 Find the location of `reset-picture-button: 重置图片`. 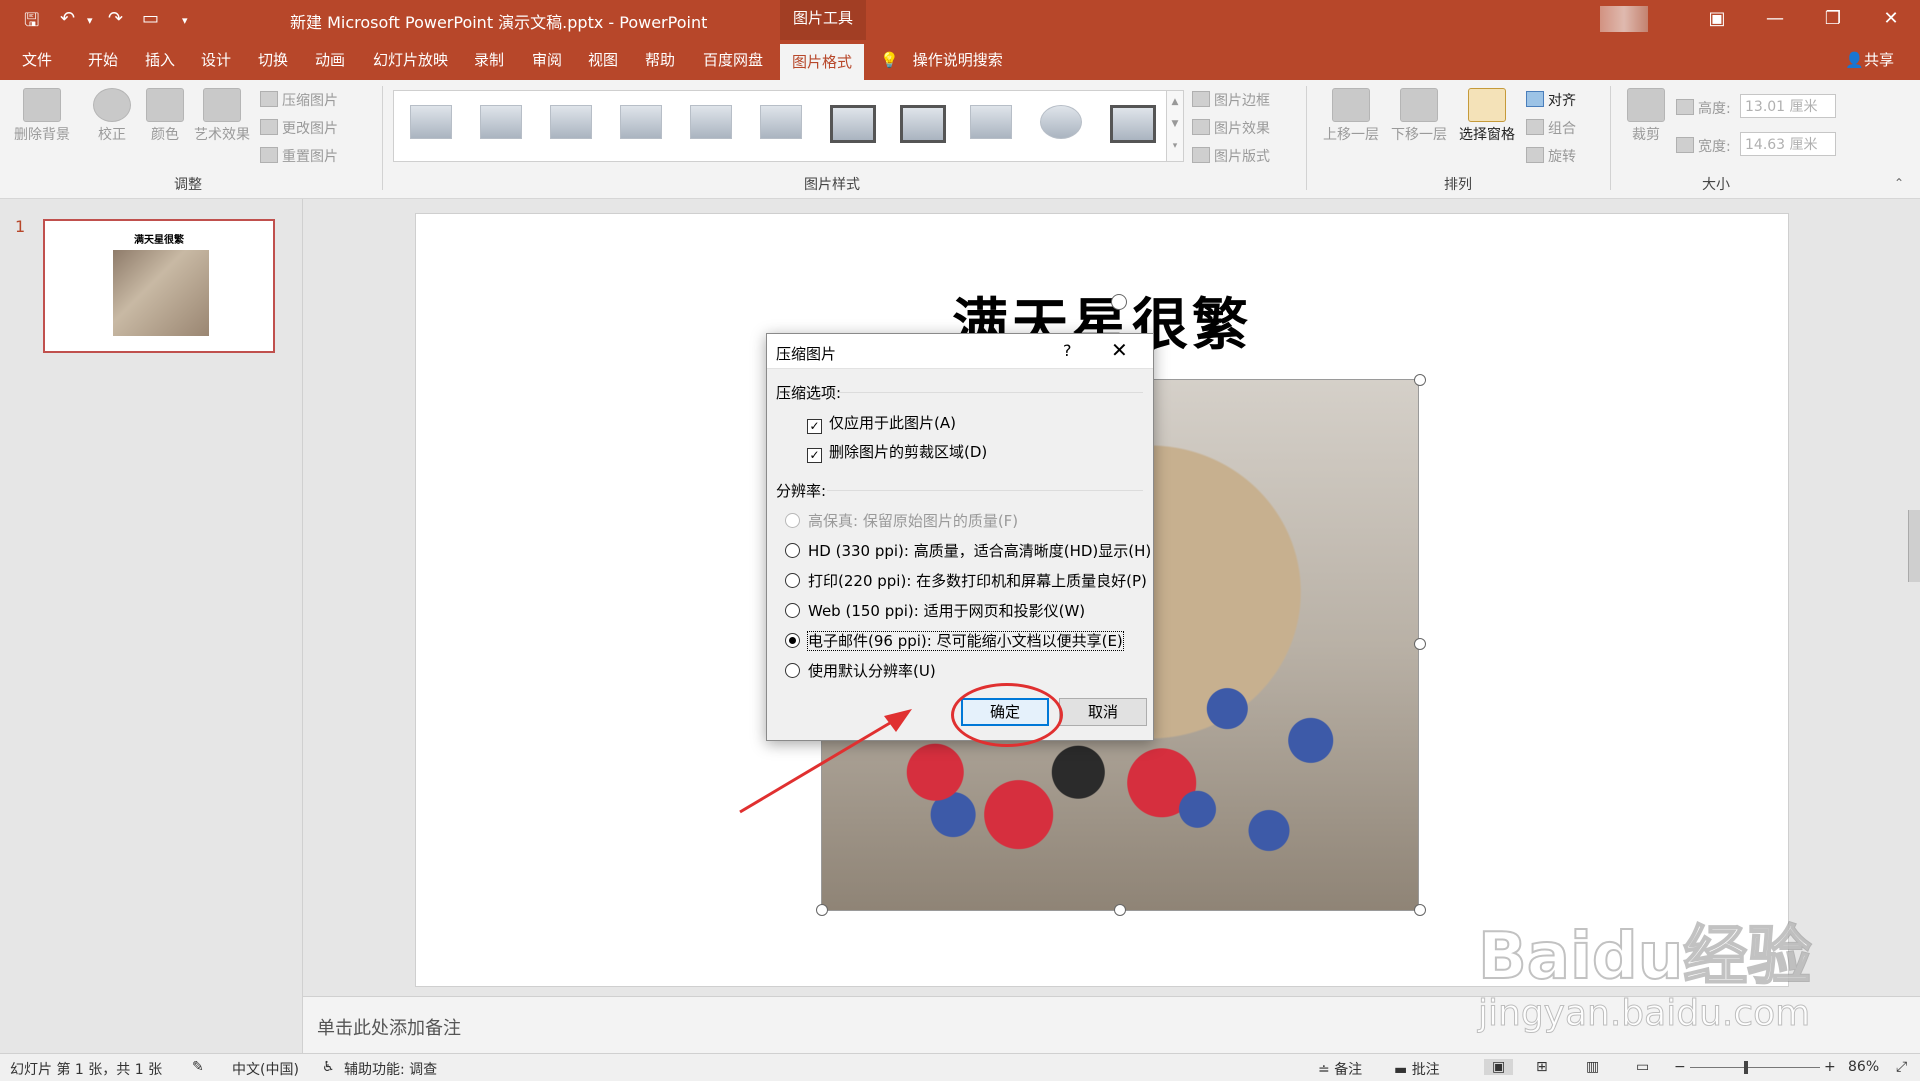

reset-picture-button: 重置图片 is located at coordinates (299, 156).